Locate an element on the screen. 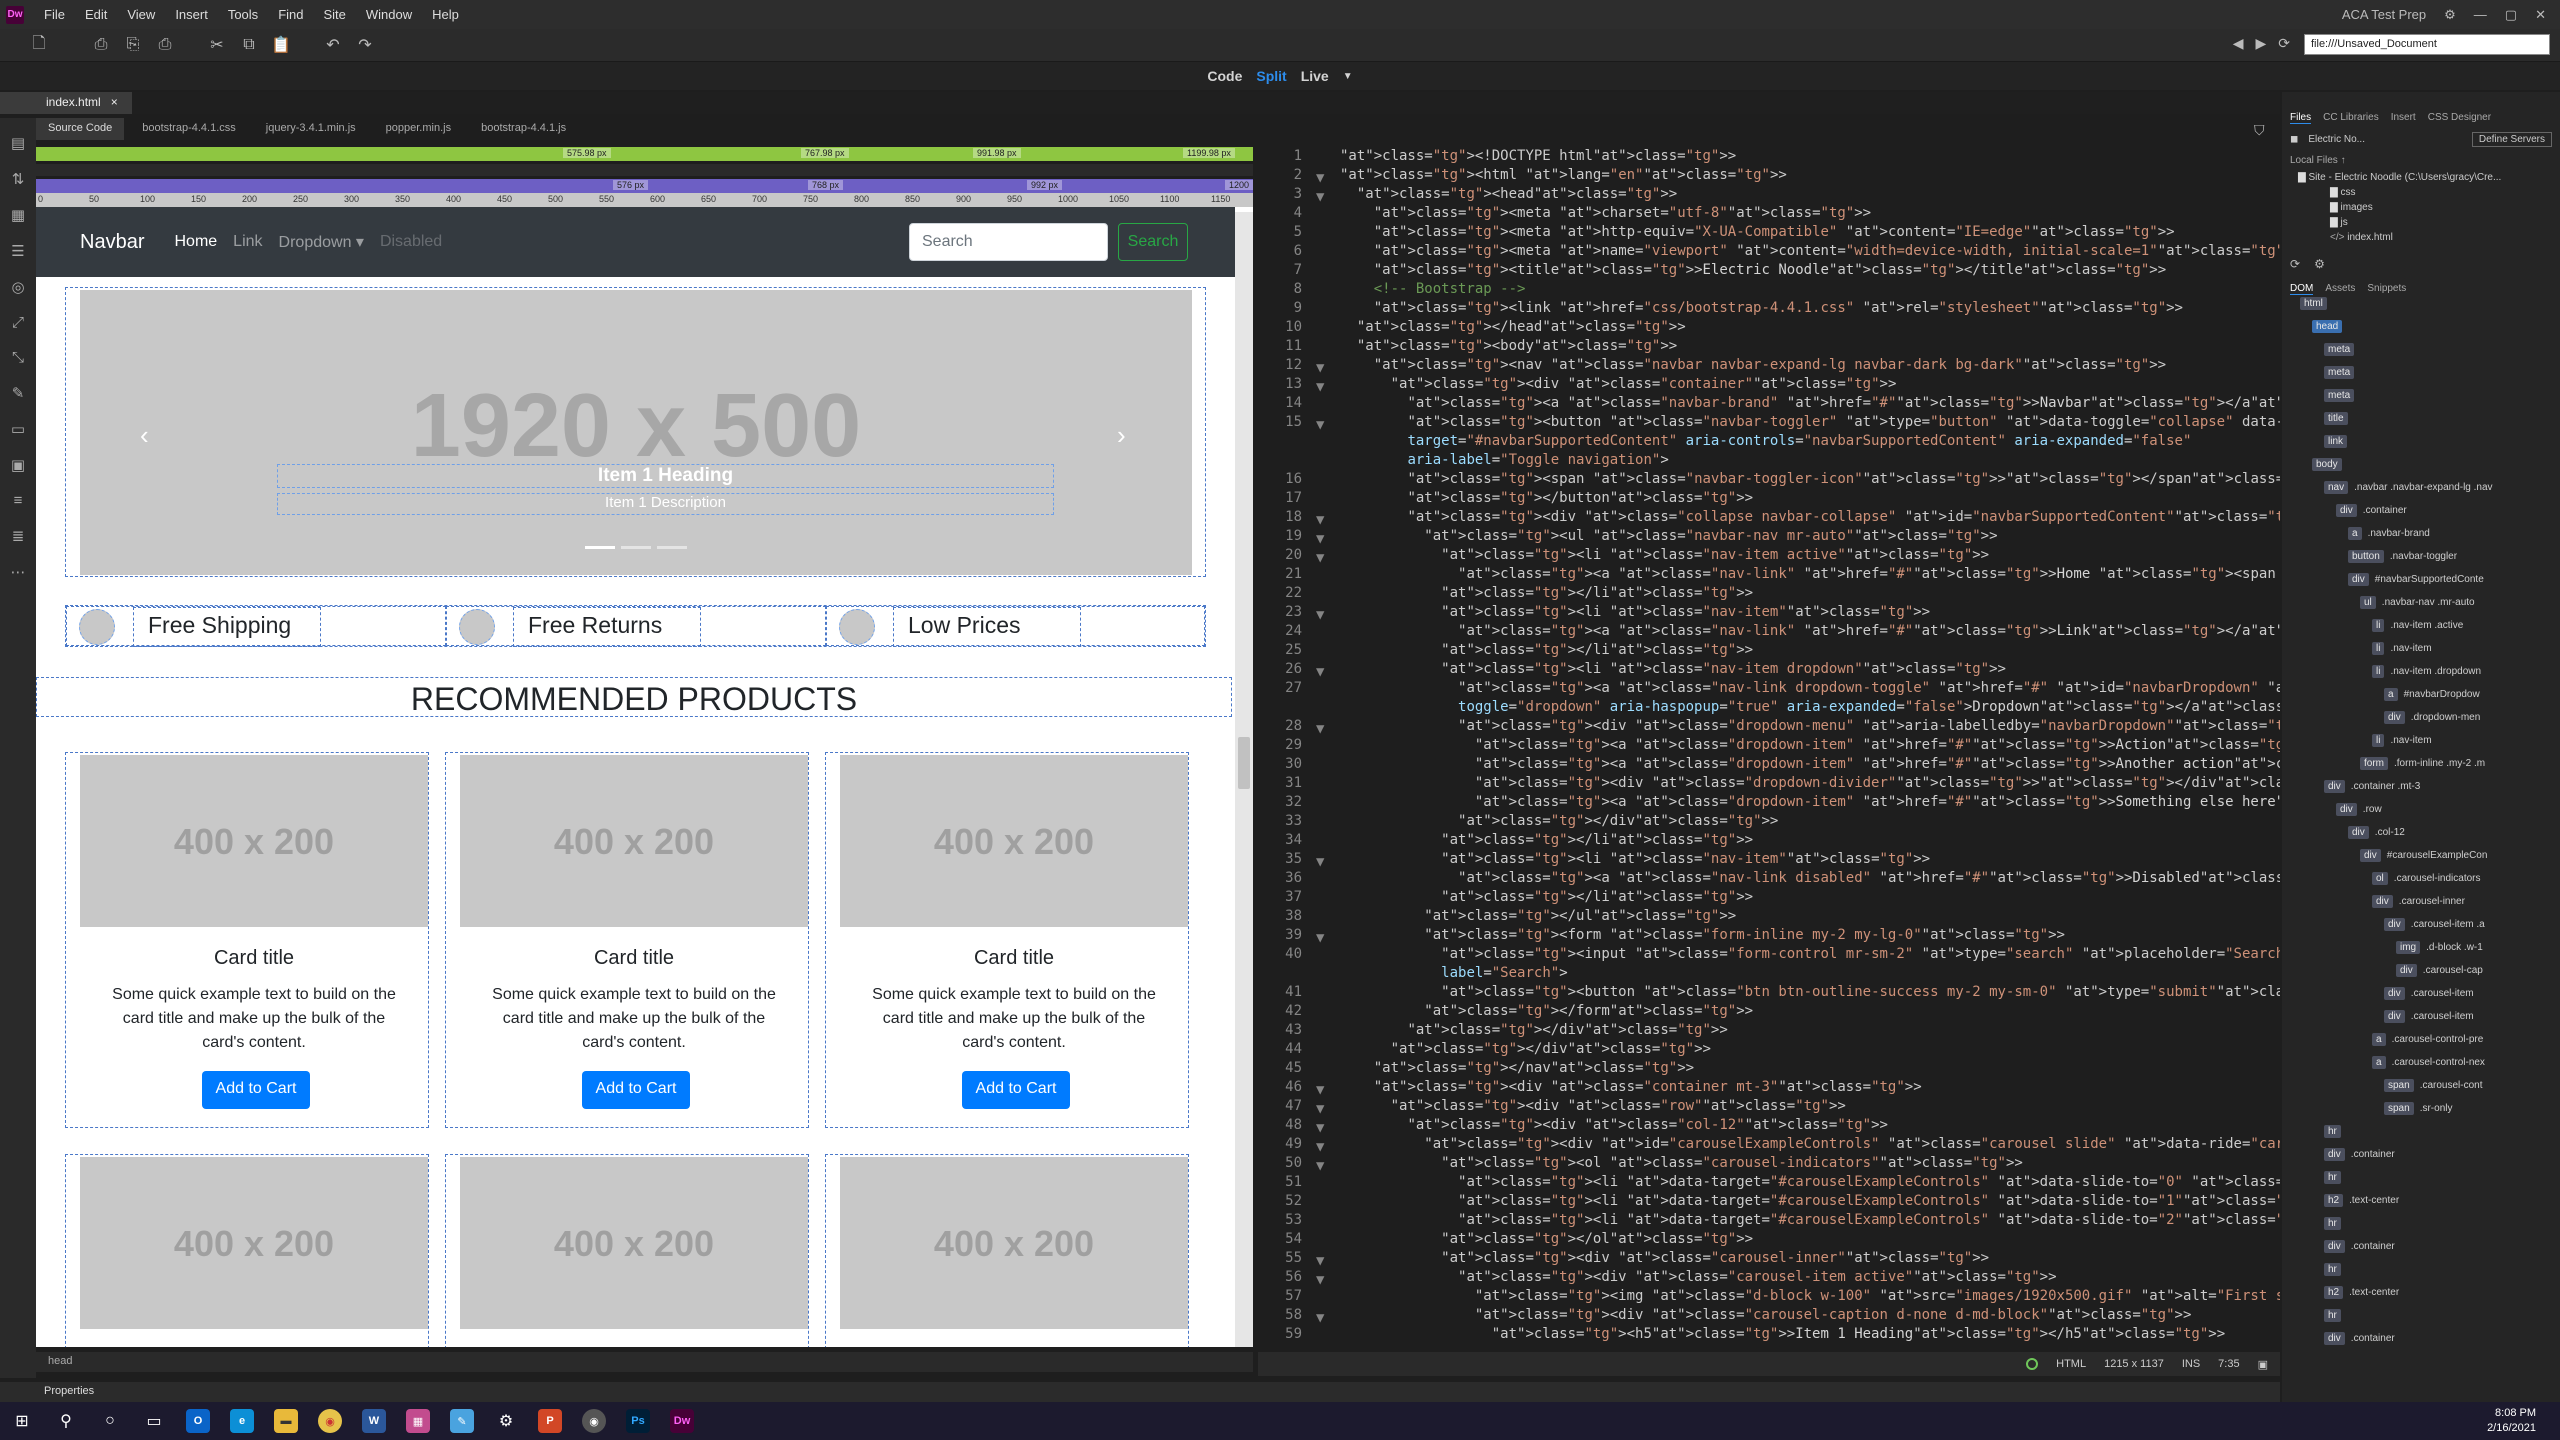 Image resolution: width=2560 pixels, height=1440 pixels. dom-node: div .carousel-item is located at coordinates (2429, 993).